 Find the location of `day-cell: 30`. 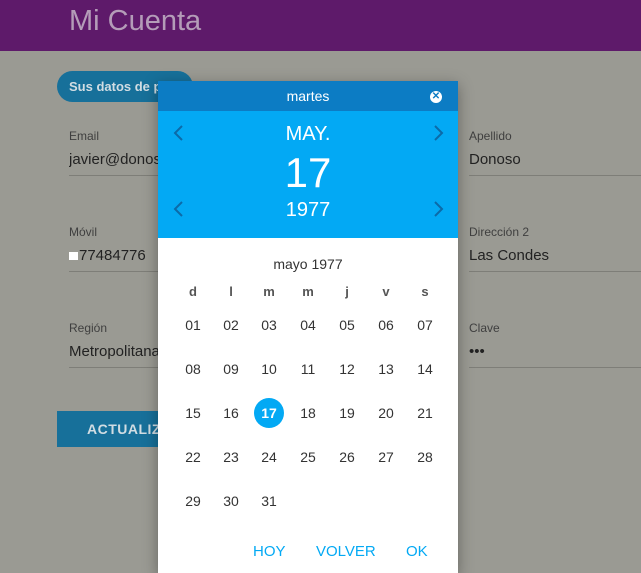

day-cell: 30 is located at coordinates (231, 501).